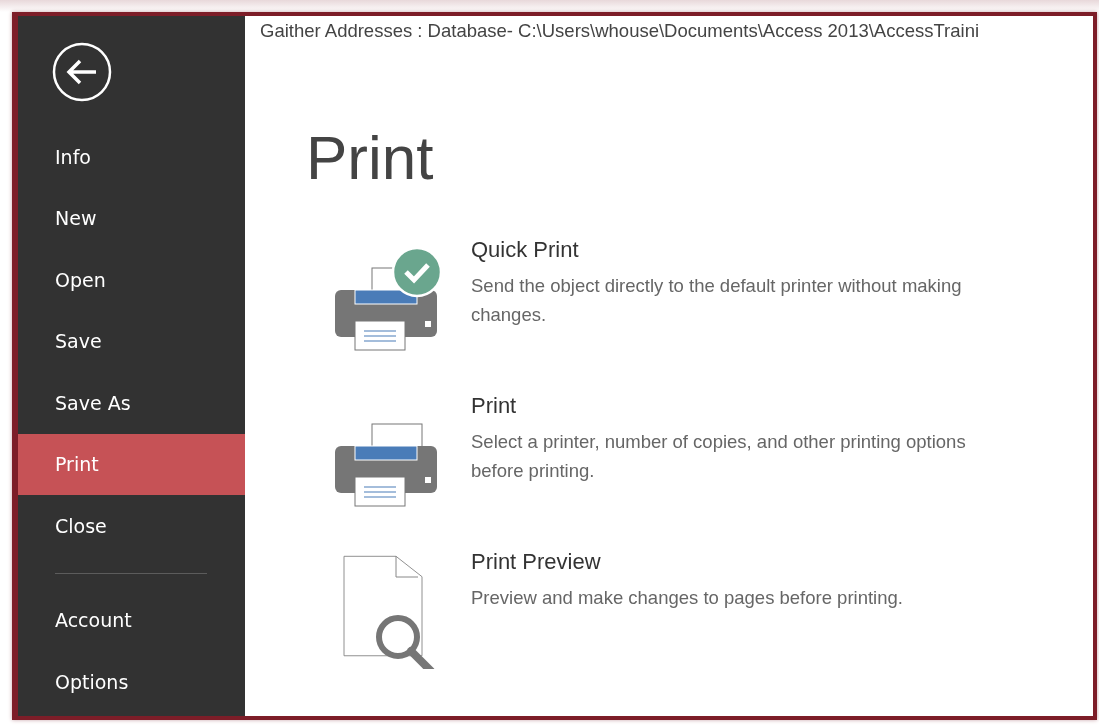 This screenshot has width=1099, height=725. I want to click on sidebar-item: Save, so click(131, 341).